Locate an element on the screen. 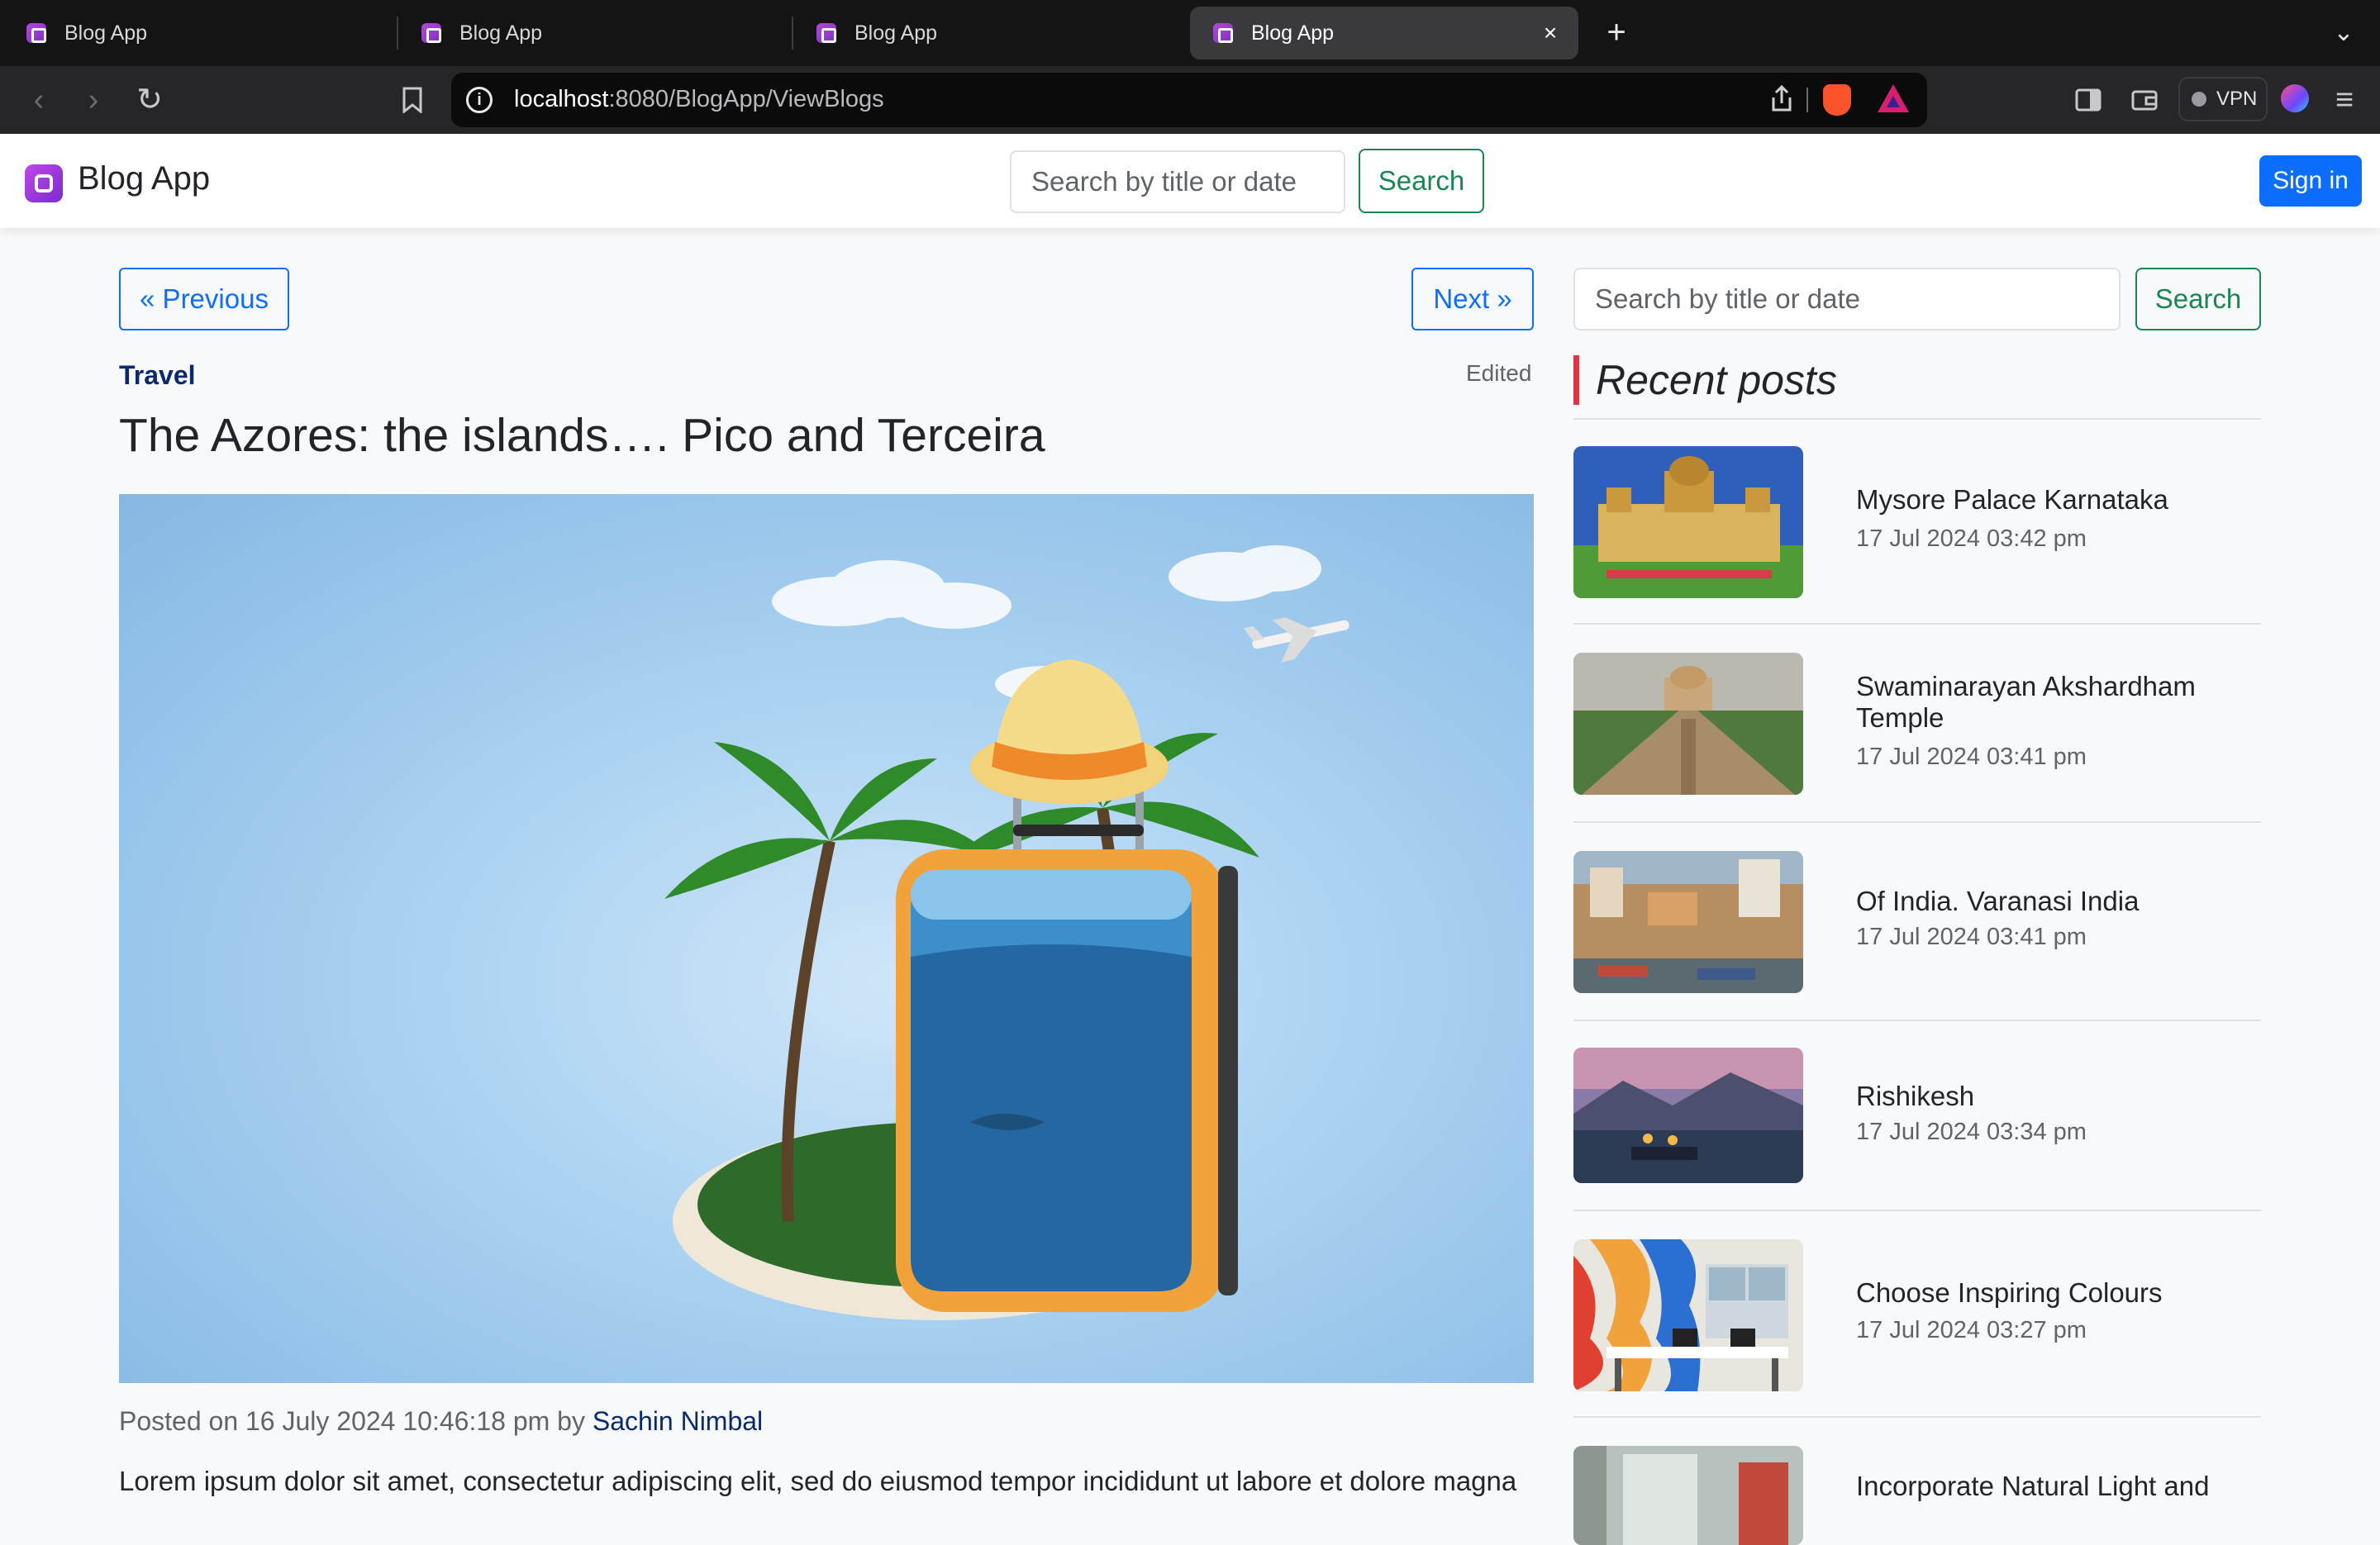 The image size is (2380, 1545). brand-name: Blog App is located at coordinates (144, 178).